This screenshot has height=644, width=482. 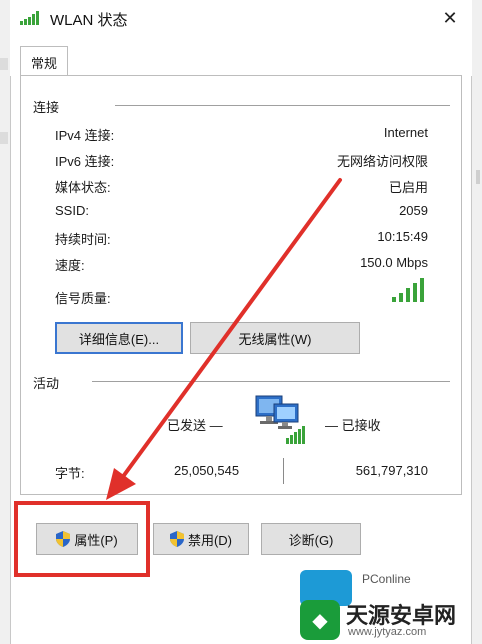 I want to click on uac-shield-icon, so click(x=176, y=539).